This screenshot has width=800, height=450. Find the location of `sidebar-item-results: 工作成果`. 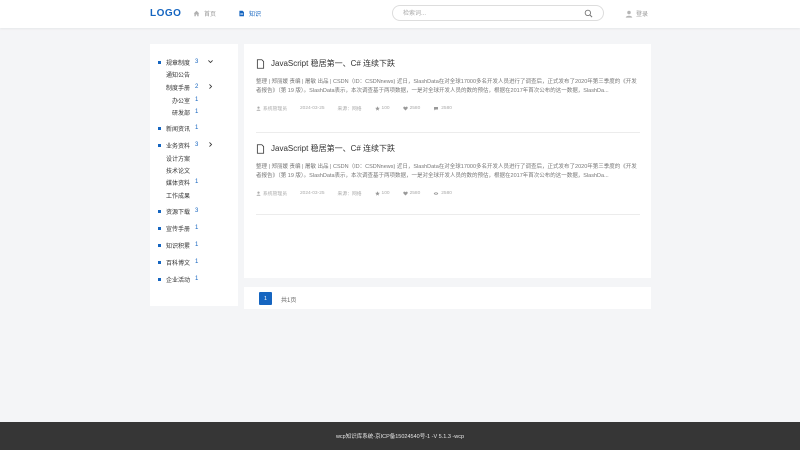

sidebar-item-results: 工作成果 is located at coordinates (178, 195).